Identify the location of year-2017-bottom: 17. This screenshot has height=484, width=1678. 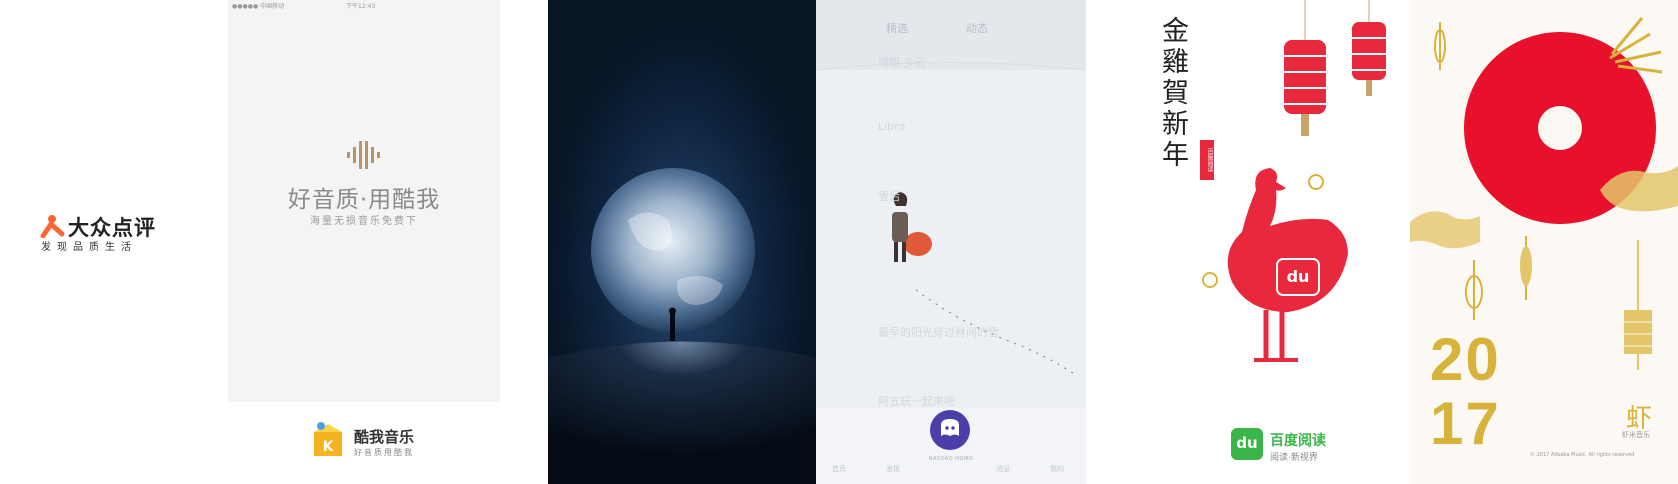
(1465, 423).